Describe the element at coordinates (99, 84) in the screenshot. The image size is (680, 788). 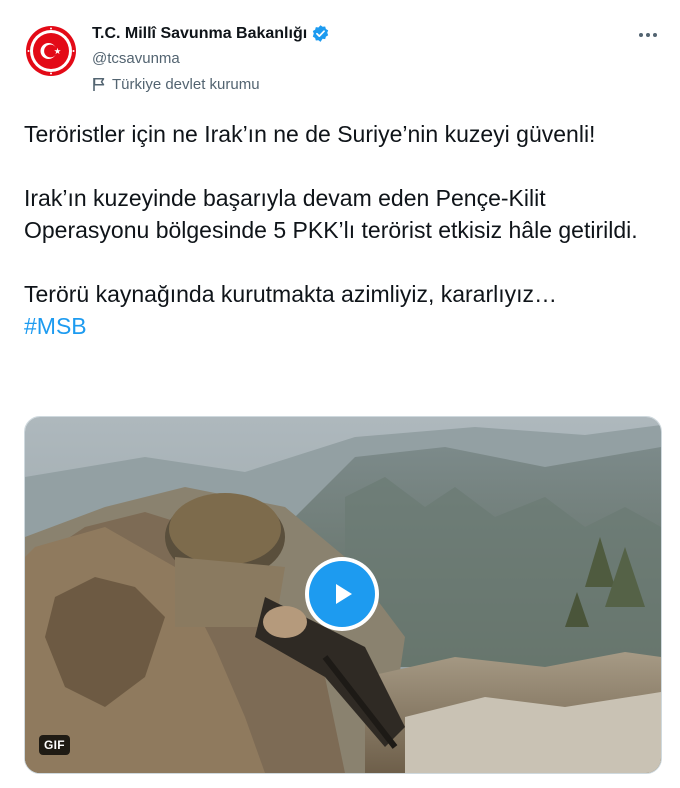
I see `flag-icon` at that location.